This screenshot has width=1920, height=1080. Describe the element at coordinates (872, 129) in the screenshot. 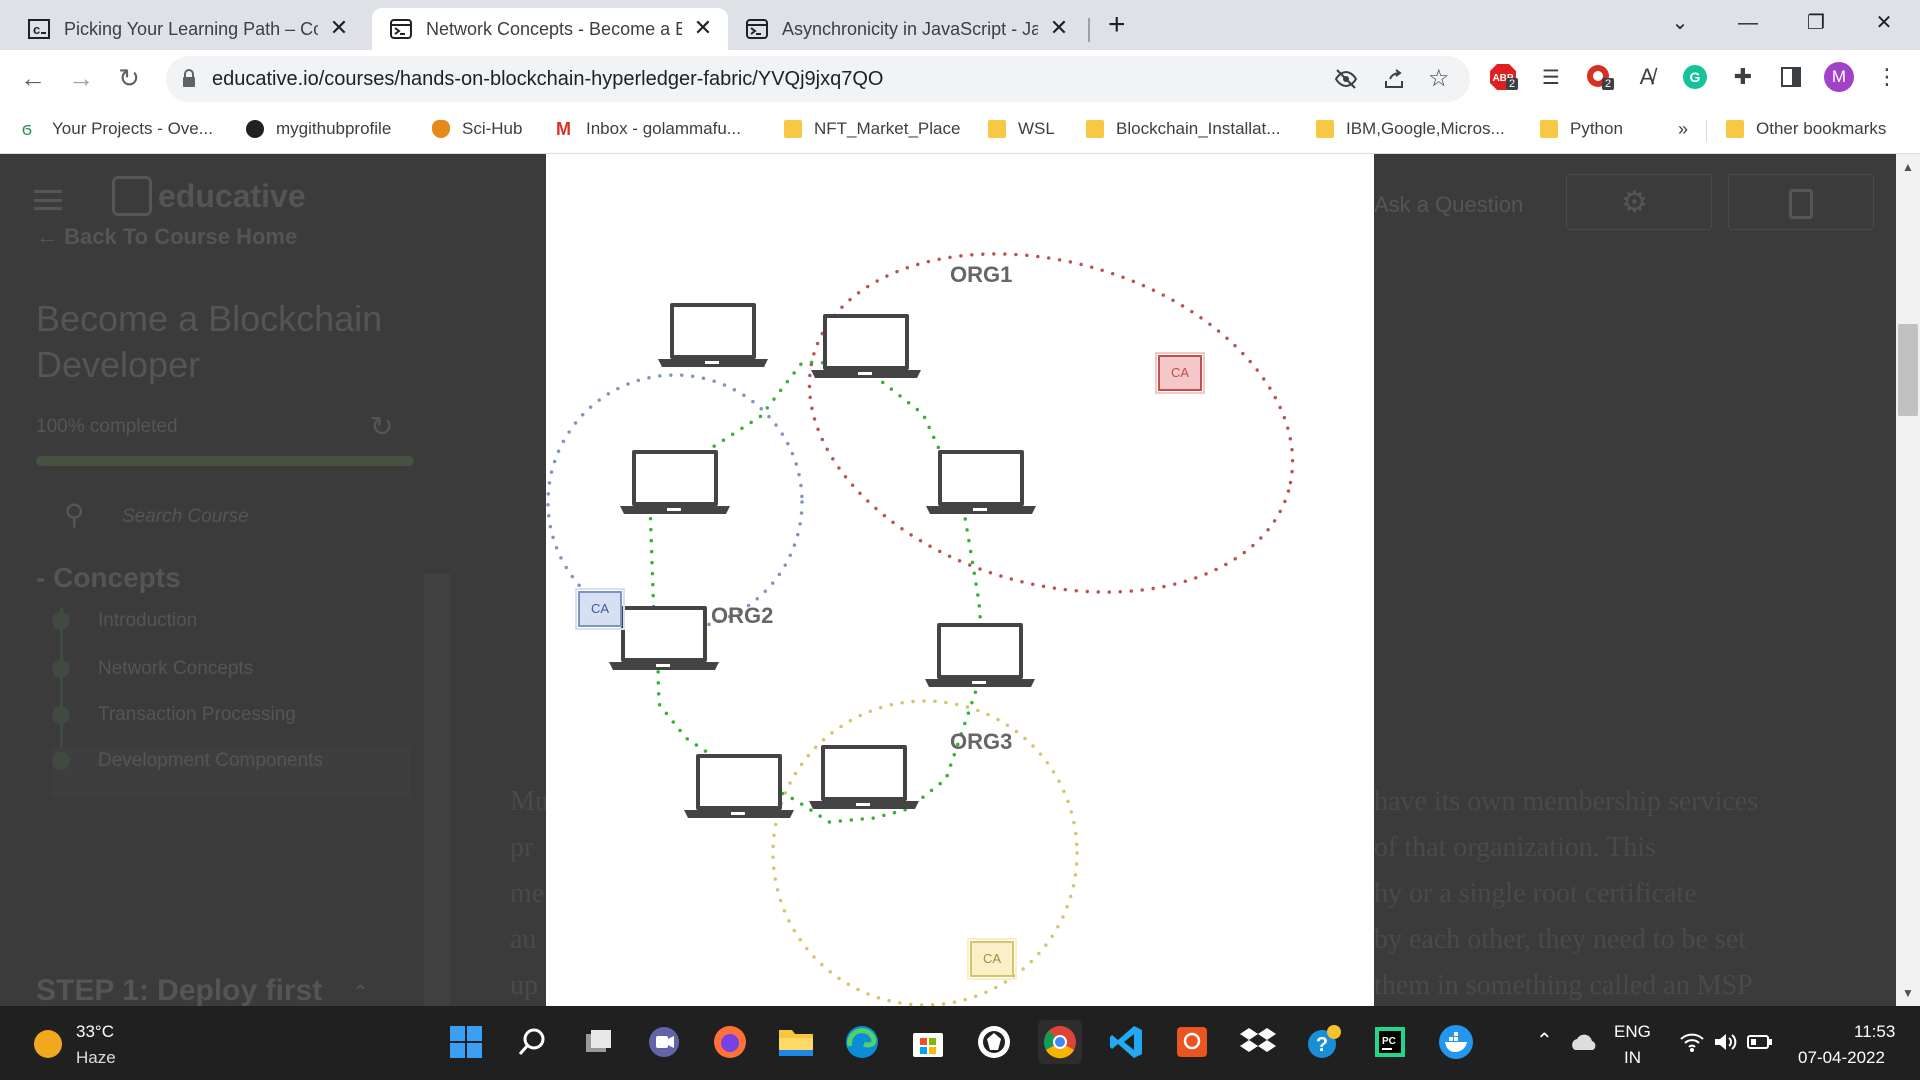

I see `bookmark-nft-market-place: NFT_Market_Place` at that location.